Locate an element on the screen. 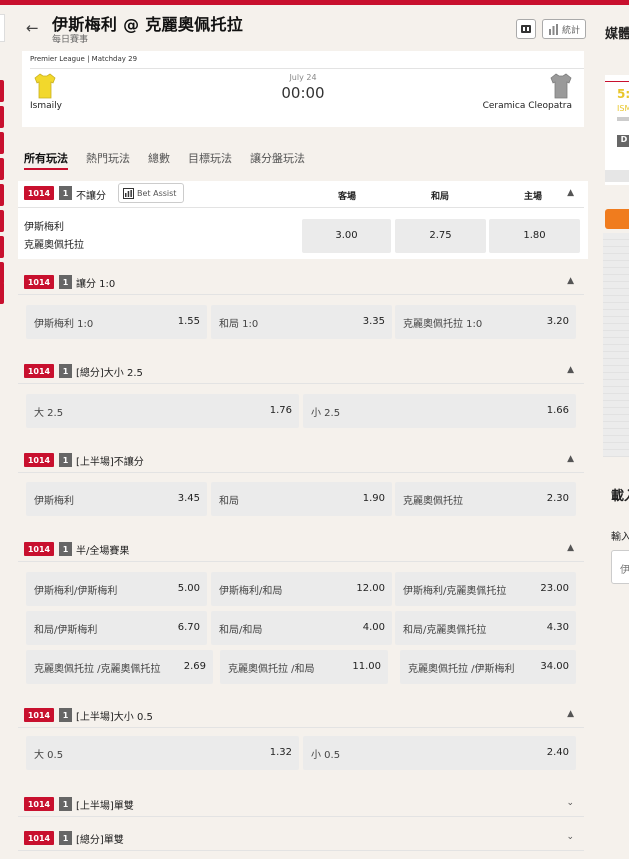  loading-label: 載入 is located at coordinates (620, 496).